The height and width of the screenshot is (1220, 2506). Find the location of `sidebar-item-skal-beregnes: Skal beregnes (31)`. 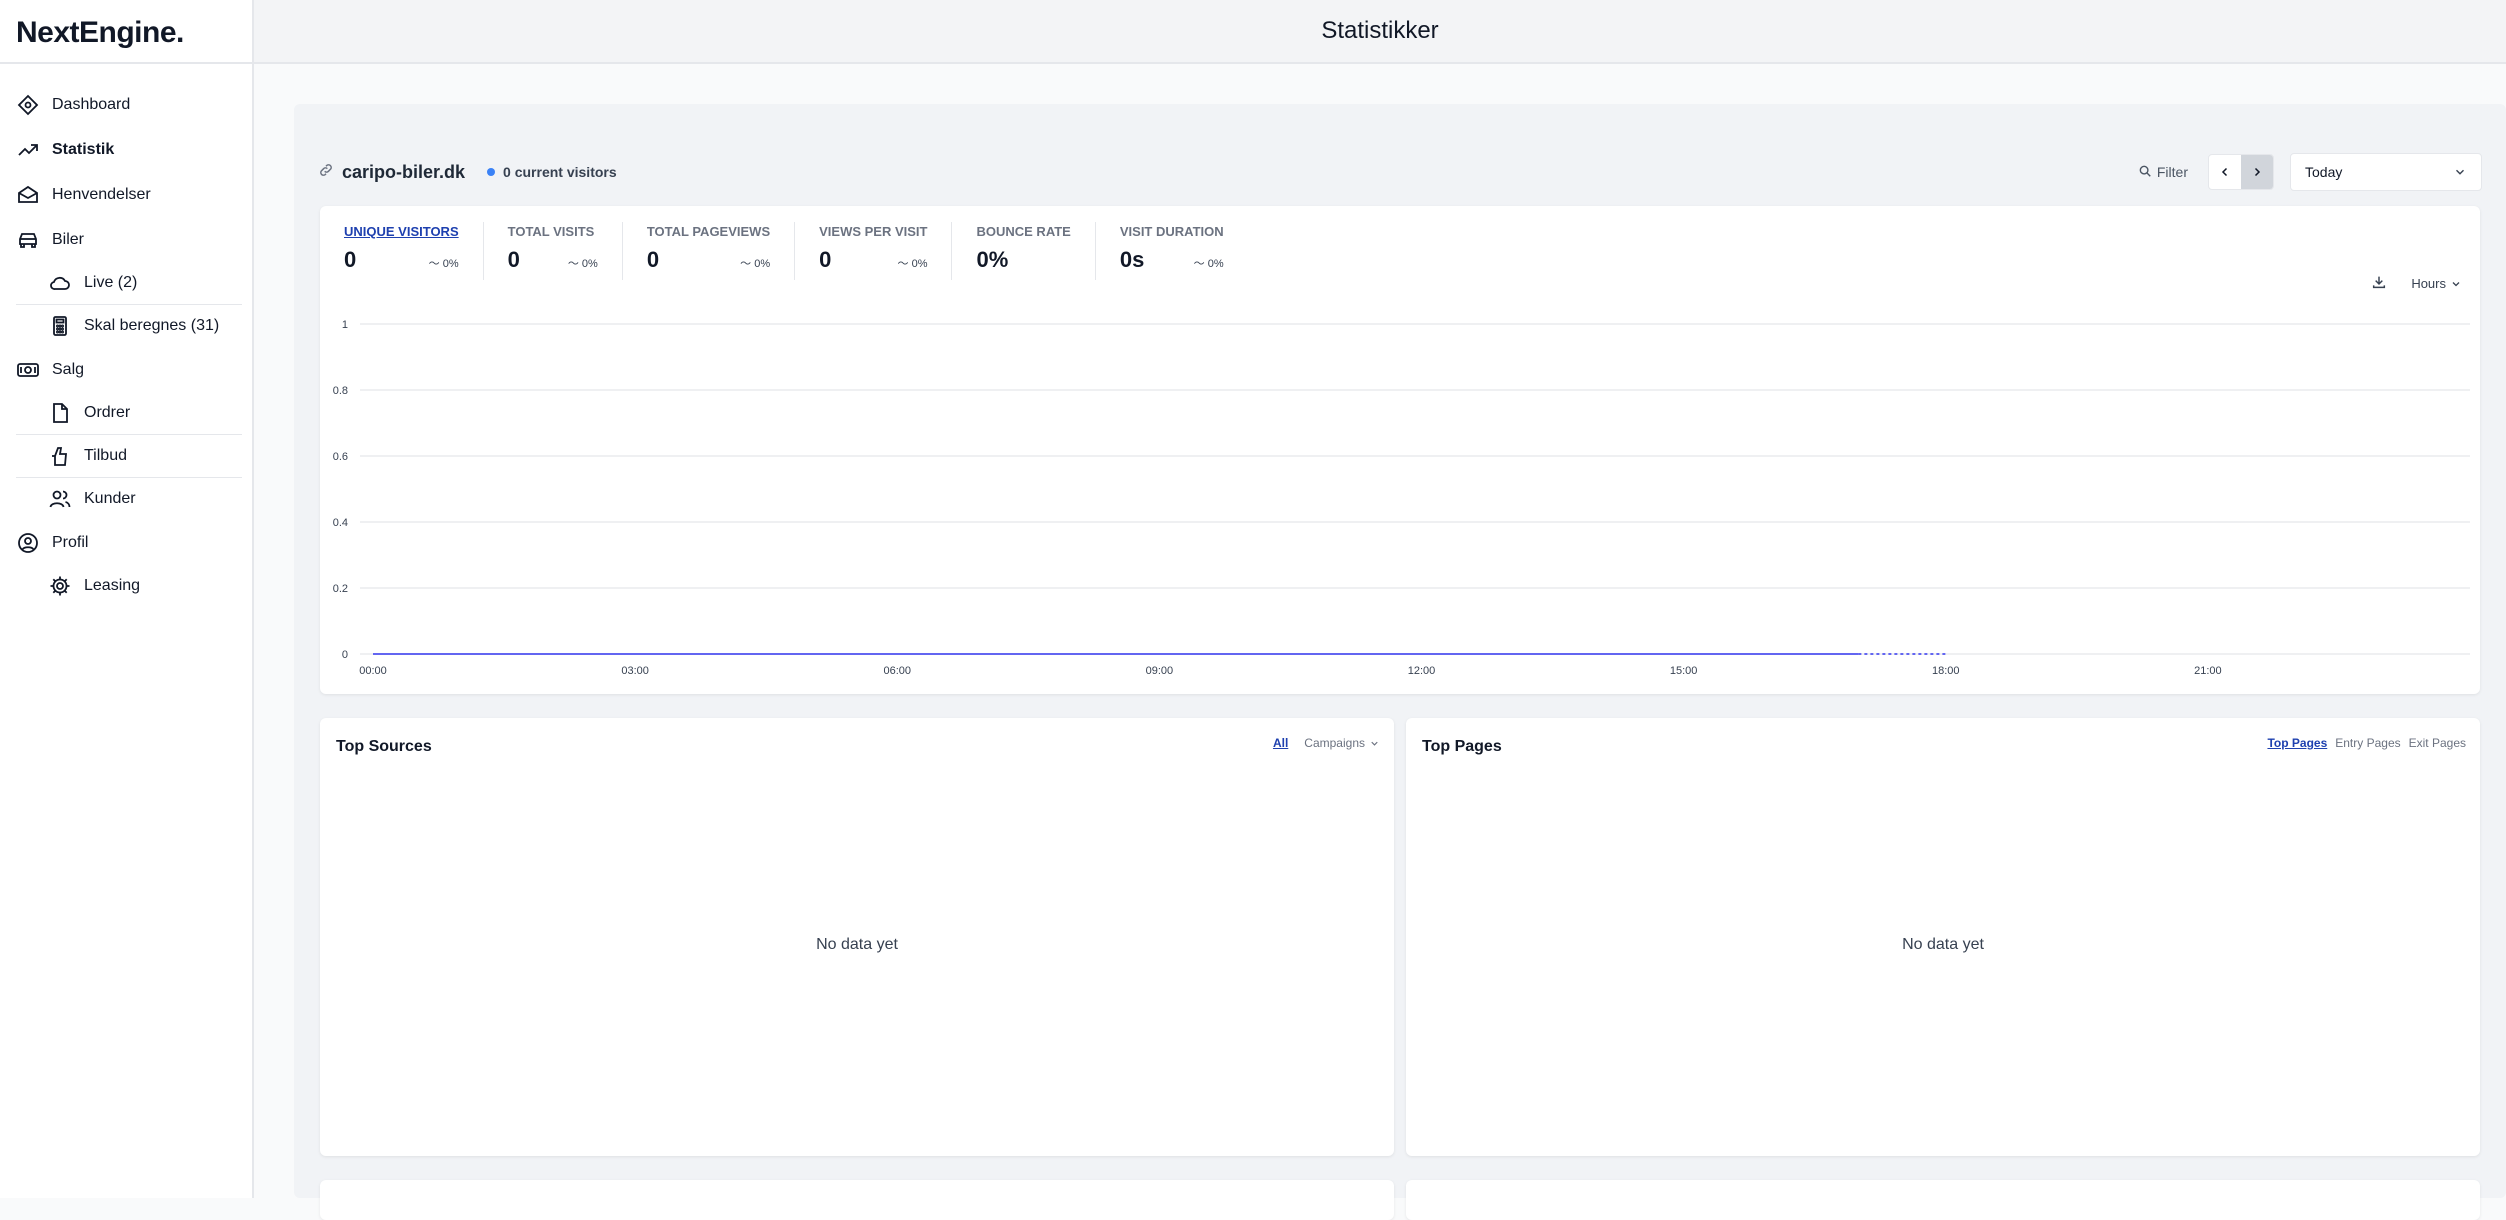

sidebar-item-skal-beregnes: Skal beregnes (31) is located at coordinates (129, 326).